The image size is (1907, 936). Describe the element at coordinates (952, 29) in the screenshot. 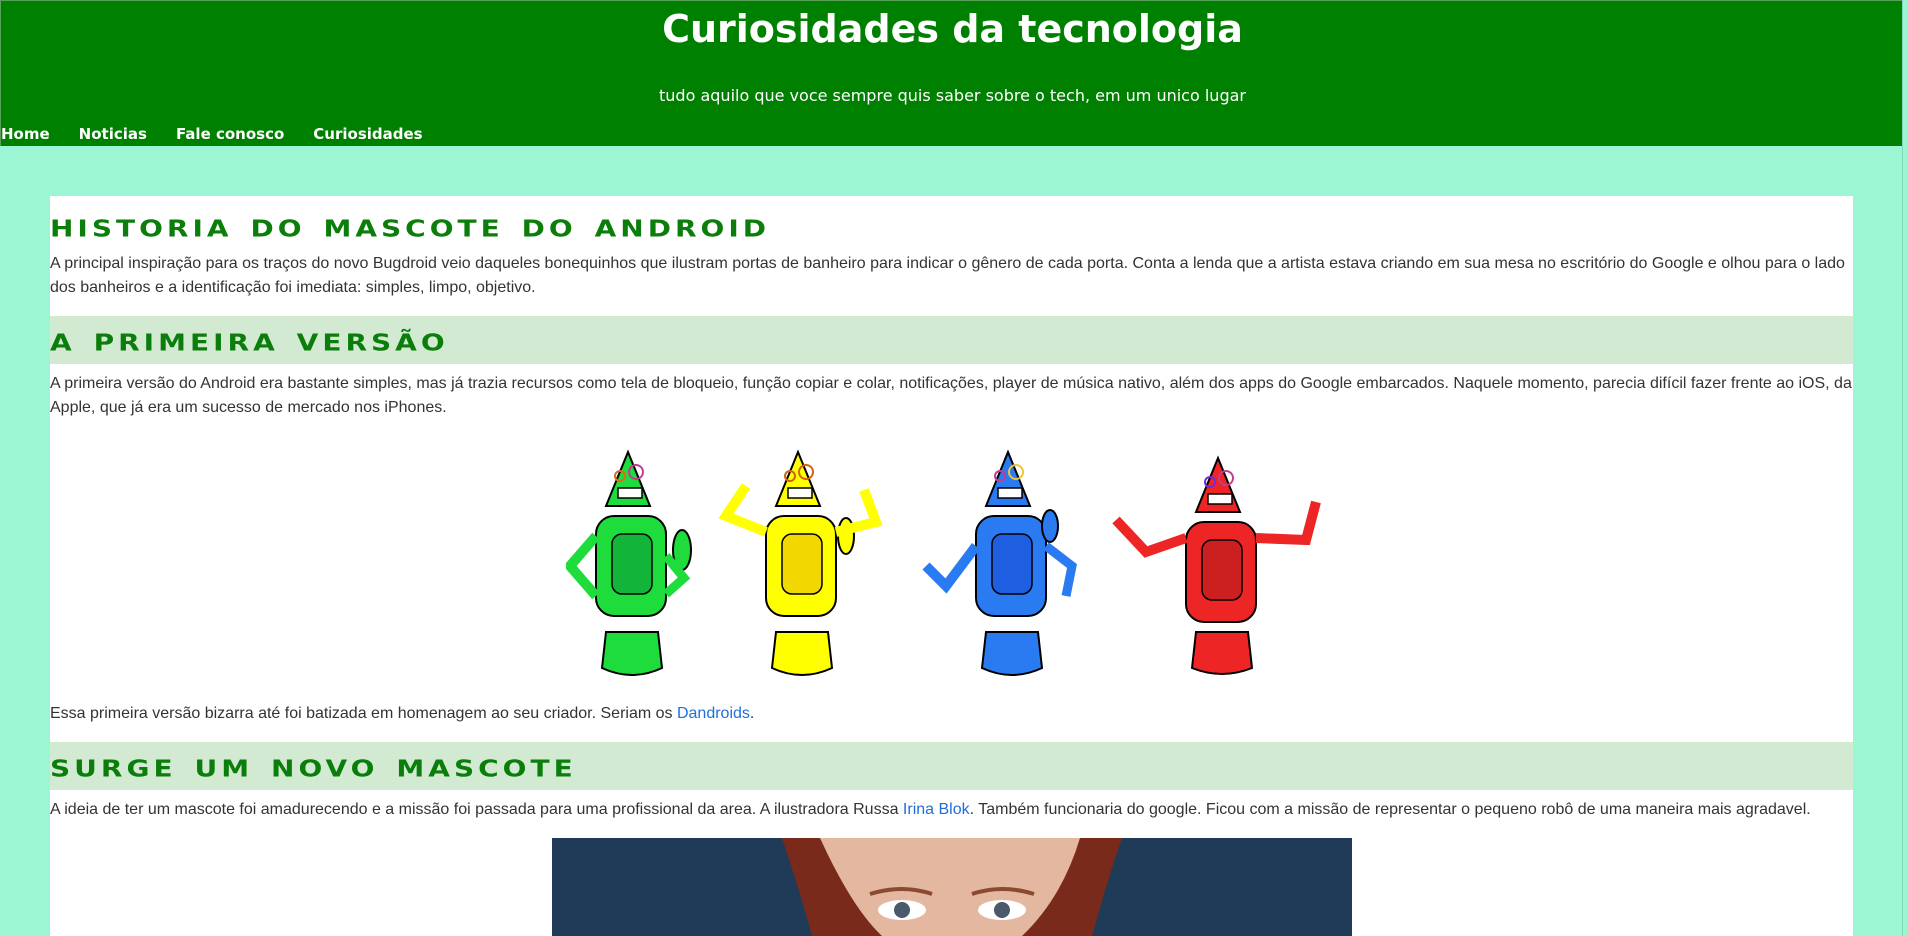

I see `site-title: Curiosidades da tecnologia` at that location.